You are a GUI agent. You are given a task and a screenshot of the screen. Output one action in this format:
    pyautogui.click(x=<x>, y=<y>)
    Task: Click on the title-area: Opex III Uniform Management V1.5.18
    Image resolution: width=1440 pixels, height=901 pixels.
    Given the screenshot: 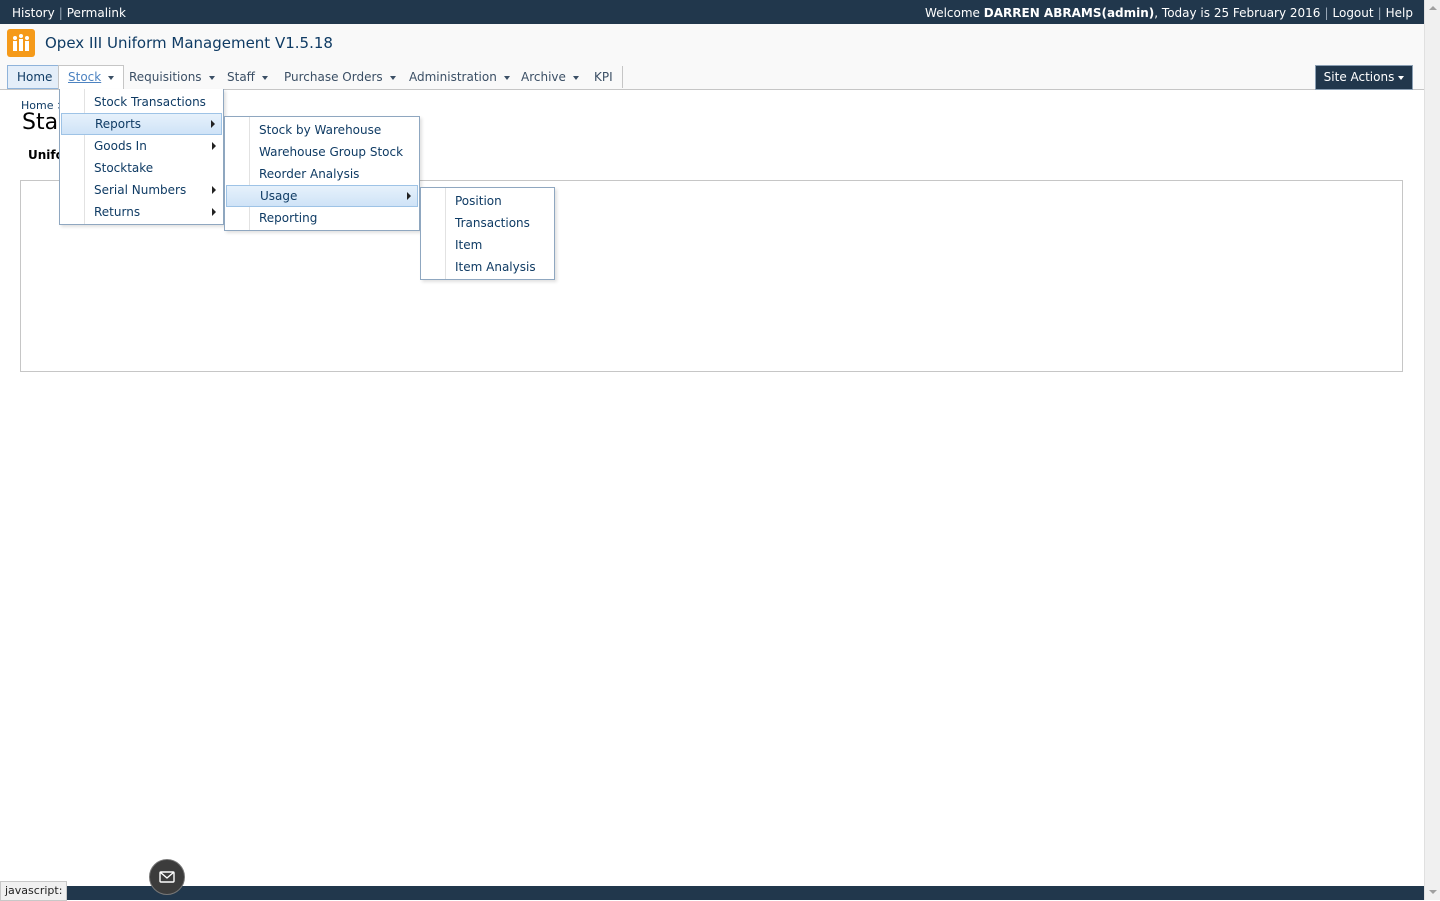 What is the action you would take?
    pyautogui.click(x=712, y=44)
    